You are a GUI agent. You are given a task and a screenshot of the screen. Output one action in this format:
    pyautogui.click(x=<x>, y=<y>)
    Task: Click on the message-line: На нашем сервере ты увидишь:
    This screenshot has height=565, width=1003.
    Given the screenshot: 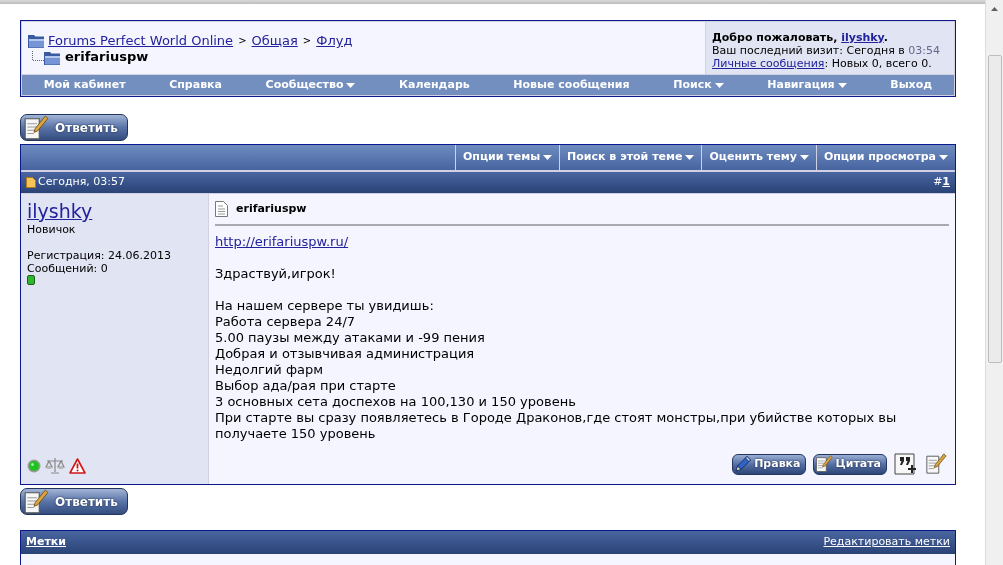 What is the action you would take?
    pyautogui.click(x=324, y=306)
    